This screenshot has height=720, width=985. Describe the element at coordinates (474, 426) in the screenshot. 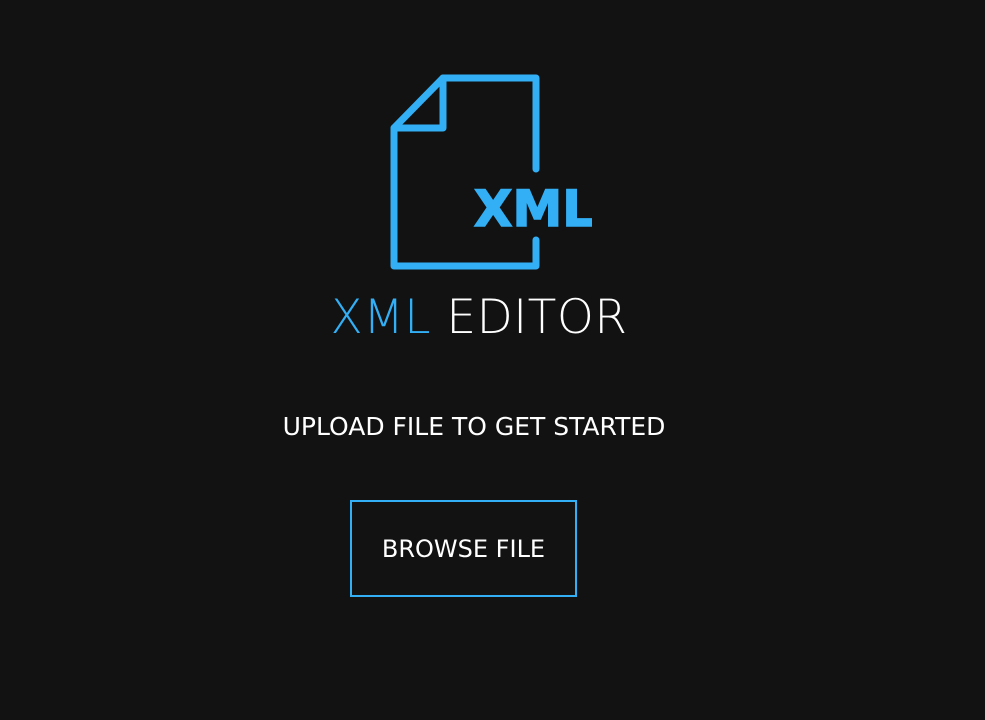

I see `upload-prompt: UPLOAD FILE TO GET STARTED` at that location.